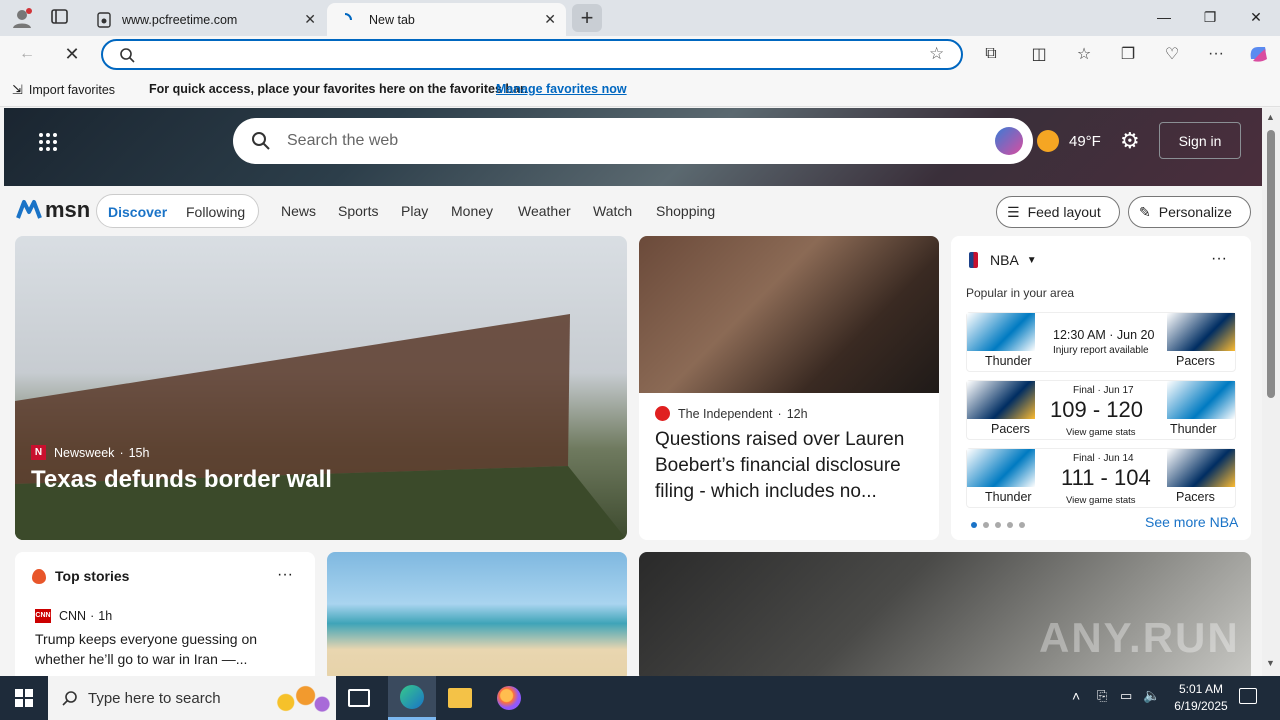 The height and width of the screenshot is (720, 1280). Describe the element at coordinates (1201, 698) in the screenshot. I see `clock: 5:01 AM 6/19/2025` at that location.